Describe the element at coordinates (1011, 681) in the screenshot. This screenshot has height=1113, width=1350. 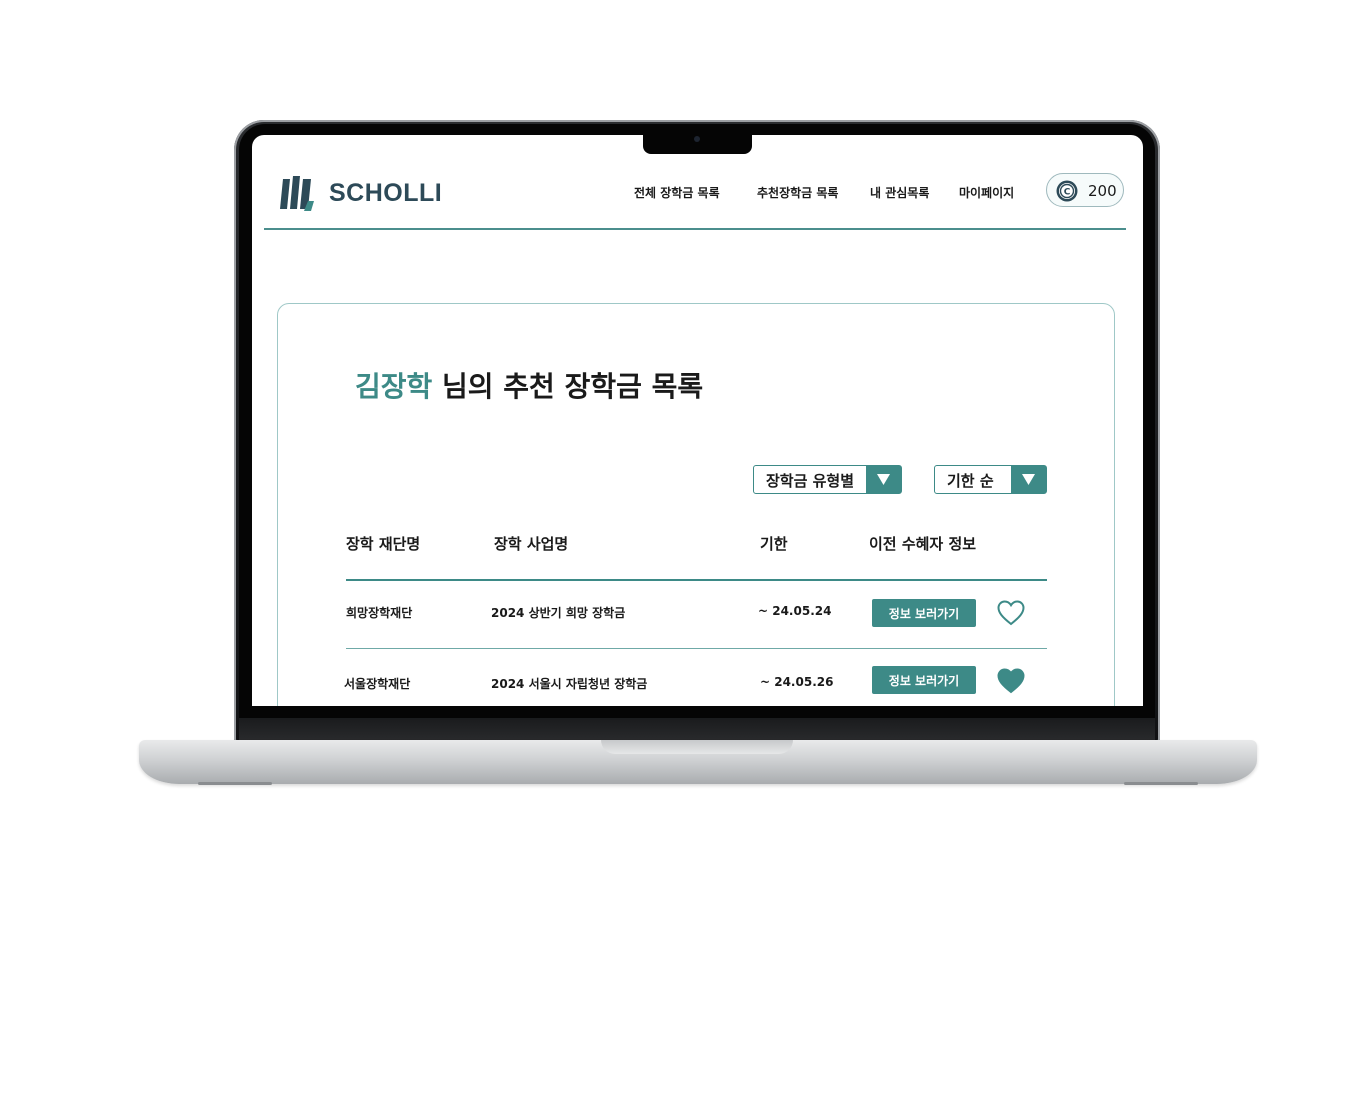
I see `heart-filled-icon` at that location.